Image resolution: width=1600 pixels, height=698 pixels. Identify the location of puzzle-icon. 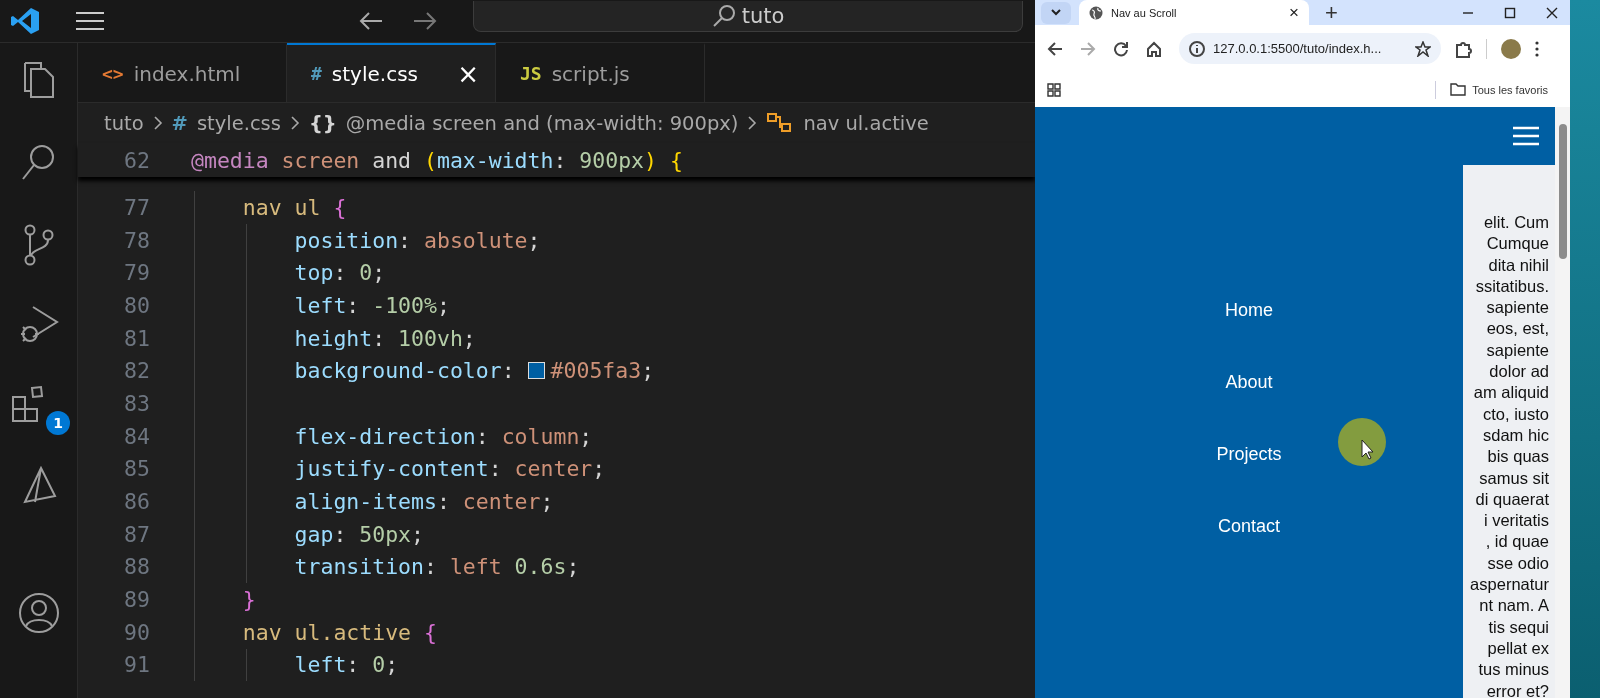
(1464, 48).